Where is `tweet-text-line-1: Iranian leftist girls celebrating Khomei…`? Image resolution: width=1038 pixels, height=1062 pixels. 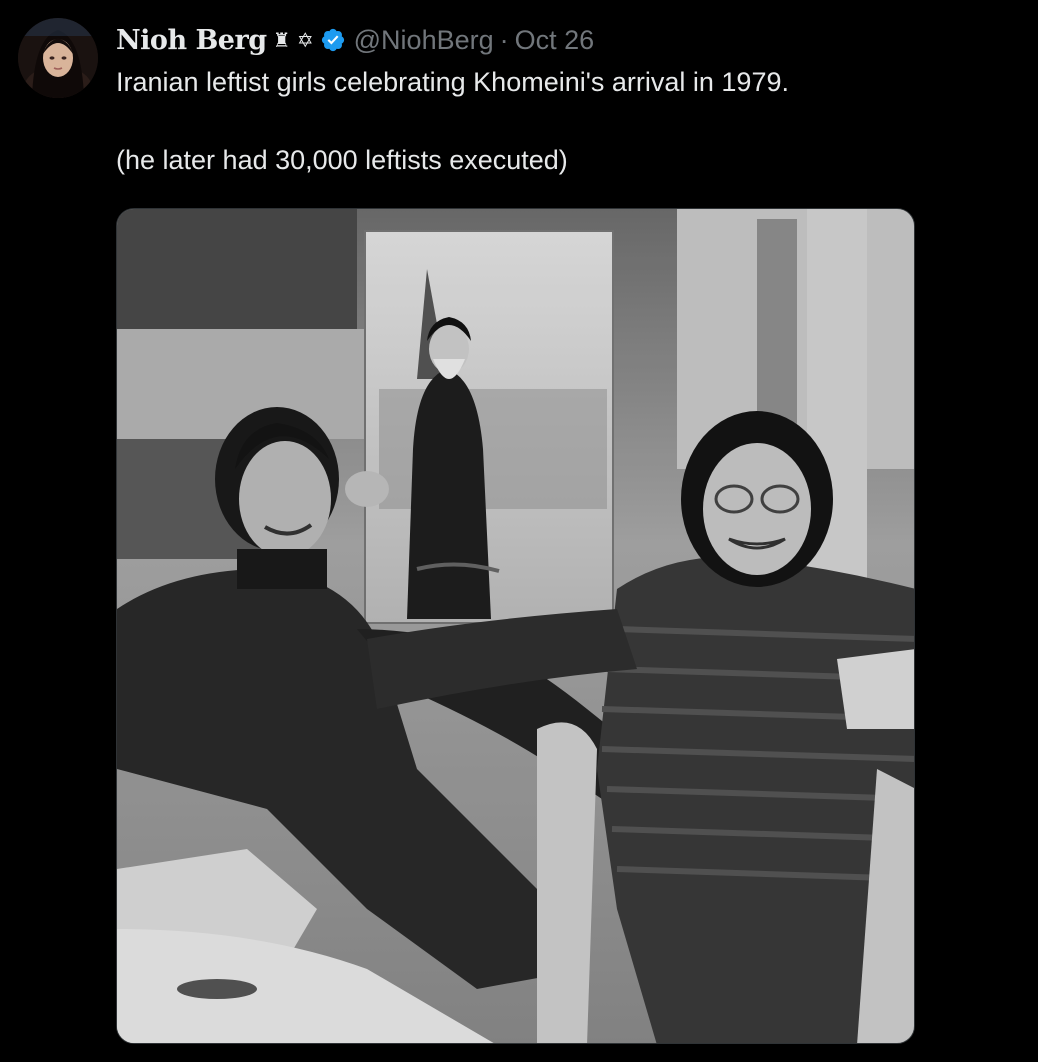 tweet-text-line-1: Iranian leftist girls celebrating Khomei… is located at coordinates (452, 82).